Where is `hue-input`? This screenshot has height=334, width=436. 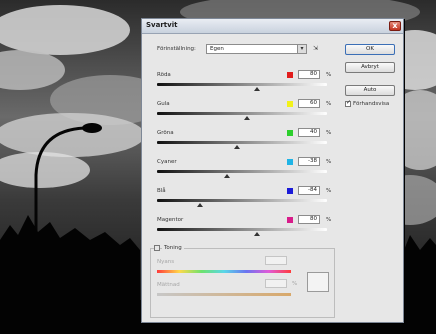 hue-input is located at coordinates (276, 260).